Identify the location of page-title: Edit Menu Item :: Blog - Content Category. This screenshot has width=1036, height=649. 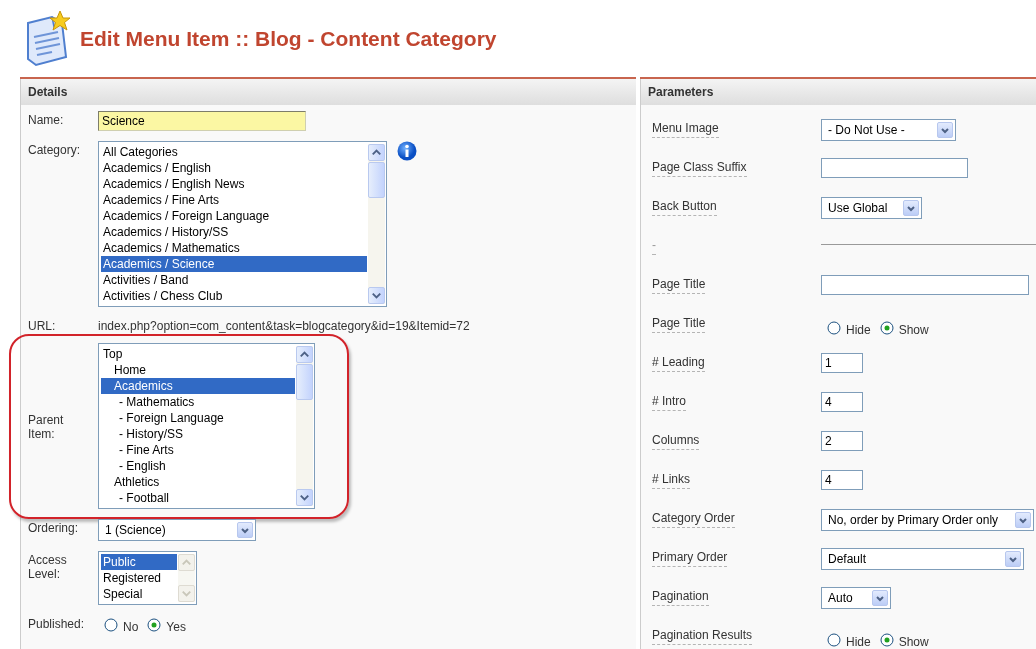
(288, 38).